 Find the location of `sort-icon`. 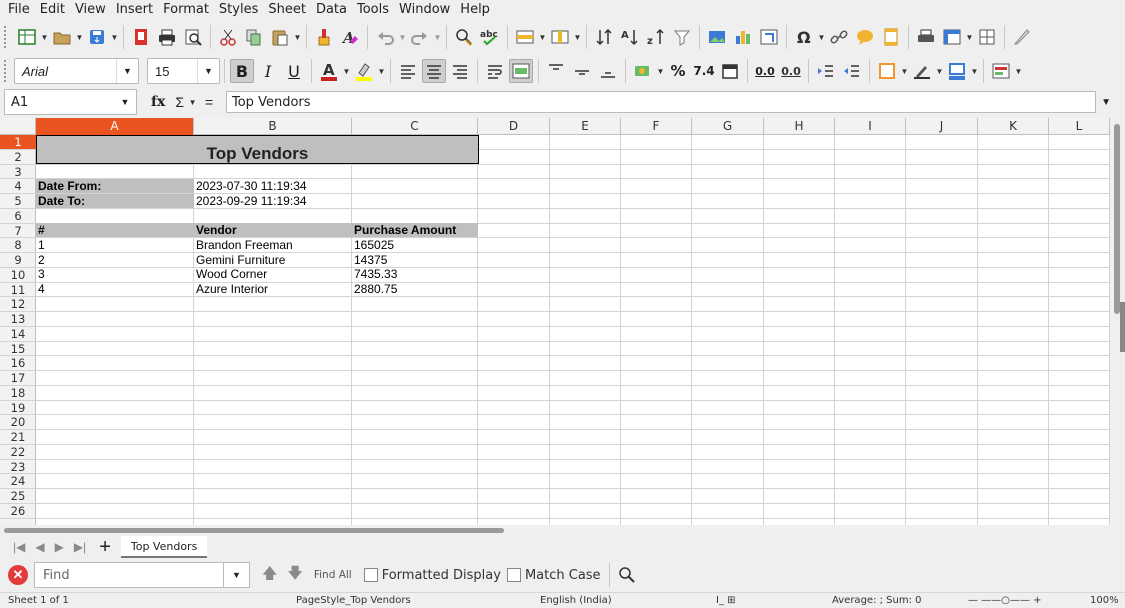

sort-icon is located at coordinates (604, 37).